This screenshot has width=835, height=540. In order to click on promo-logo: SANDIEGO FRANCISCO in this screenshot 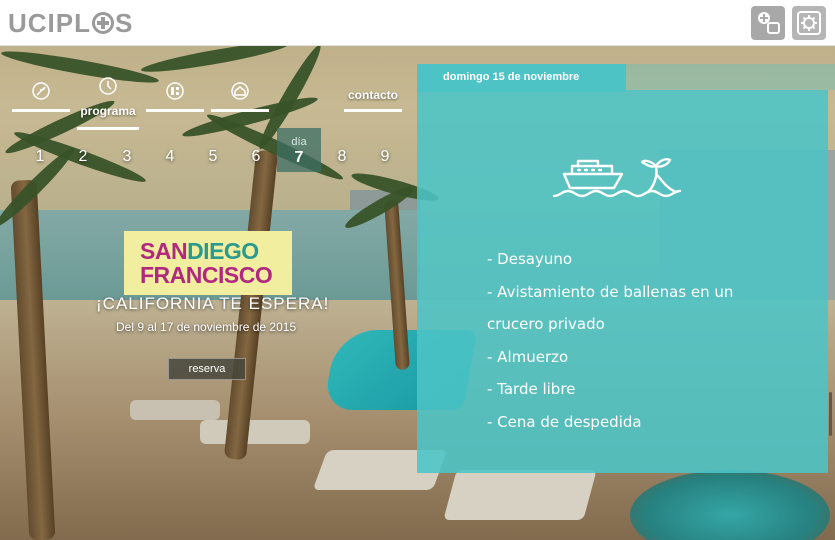, I will do `click(208, 263)`.